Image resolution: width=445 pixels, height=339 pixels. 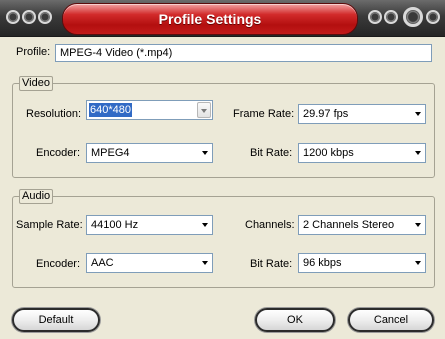 I want to click on audio-encoder-value: AAC, so click(x=102, y=263).